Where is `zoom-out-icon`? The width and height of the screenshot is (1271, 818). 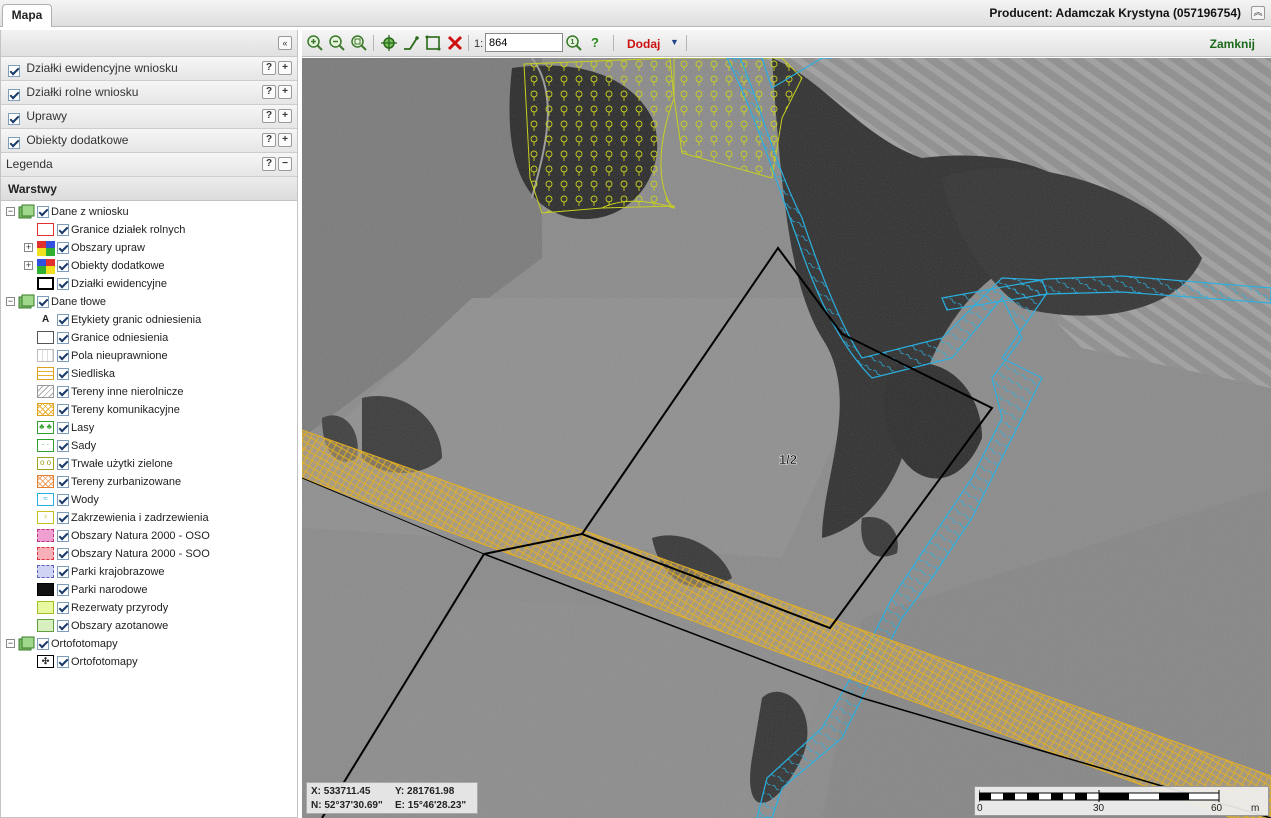
zoom-out-icon is located at coordinates (337, 43).